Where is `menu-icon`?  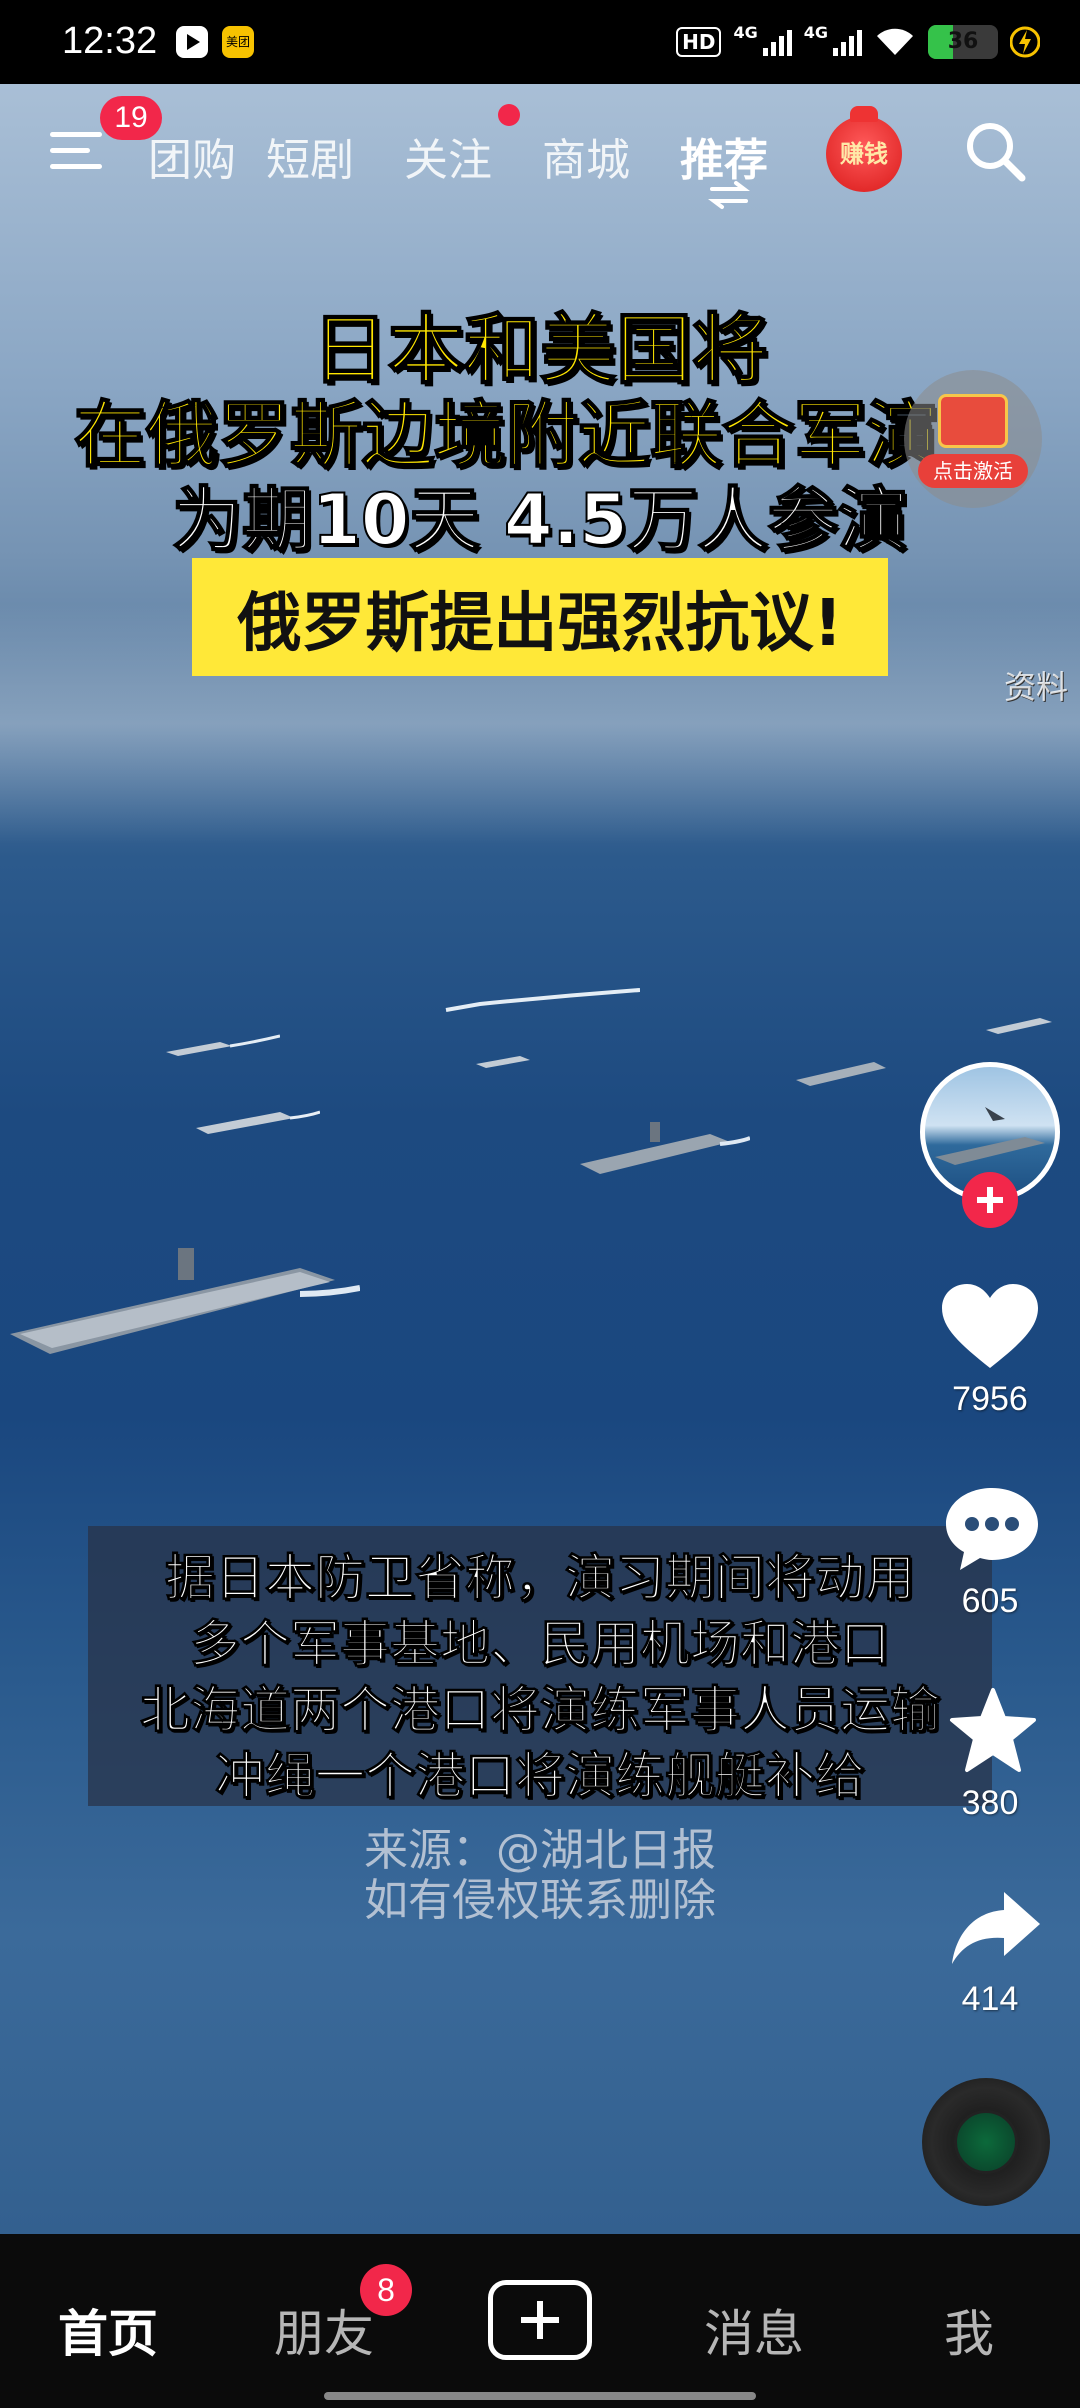
menu-icon is located at coordinates (78, 150).